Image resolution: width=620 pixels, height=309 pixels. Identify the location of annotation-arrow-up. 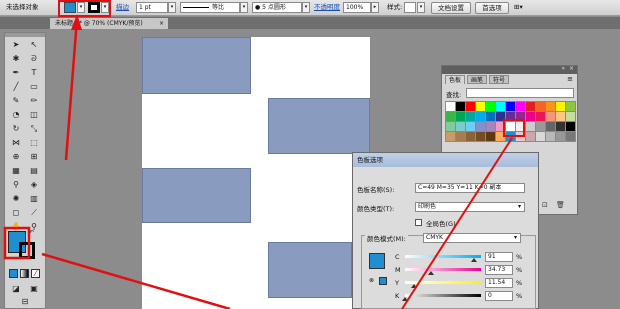
(71, 89).